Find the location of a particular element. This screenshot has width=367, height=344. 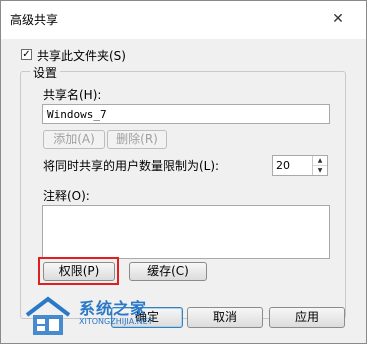

share-folder-label: 共享此文件夹(S) is located at coordinates (81, 55).